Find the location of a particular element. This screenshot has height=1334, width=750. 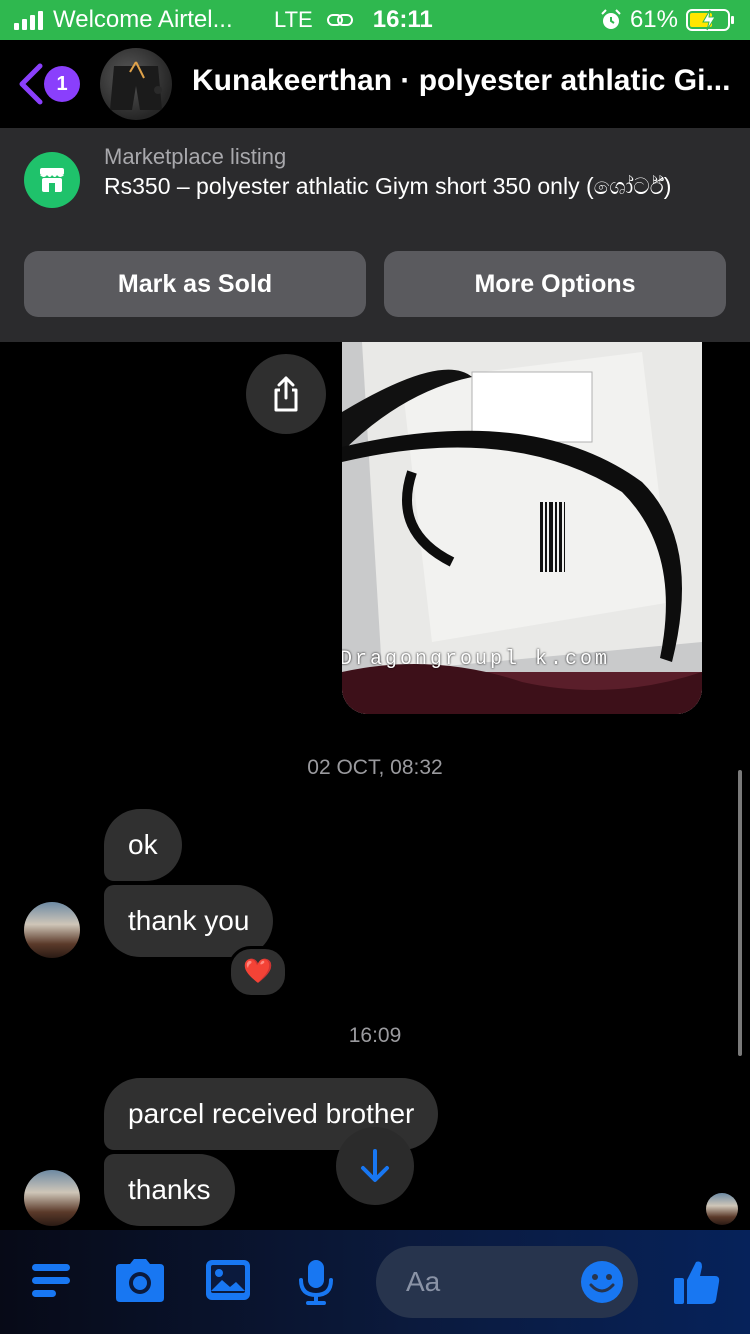

network-type: LTE is located at coordinates (293, 19).